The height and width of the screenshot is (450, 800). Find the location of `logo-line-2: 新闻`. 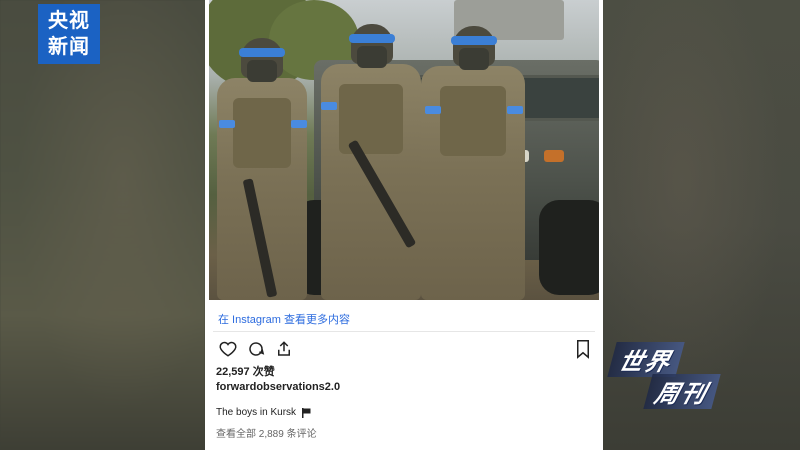

logo-line-2: 新闻 is located at coordinates (69, 47).